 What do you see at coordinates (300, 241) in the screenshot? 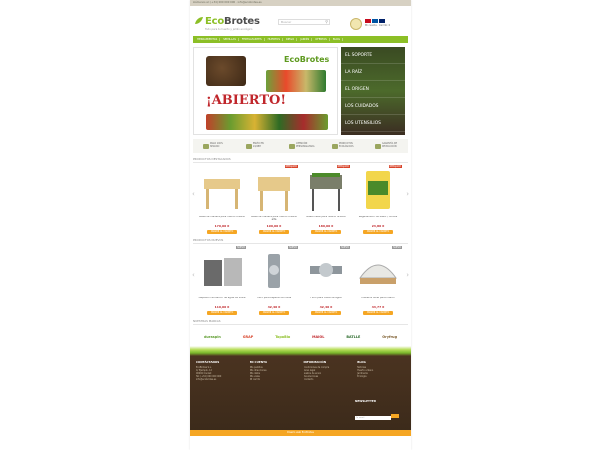
I see `new-title: PRODUCTOS NUEVOS` at bounding box center [300, 241].